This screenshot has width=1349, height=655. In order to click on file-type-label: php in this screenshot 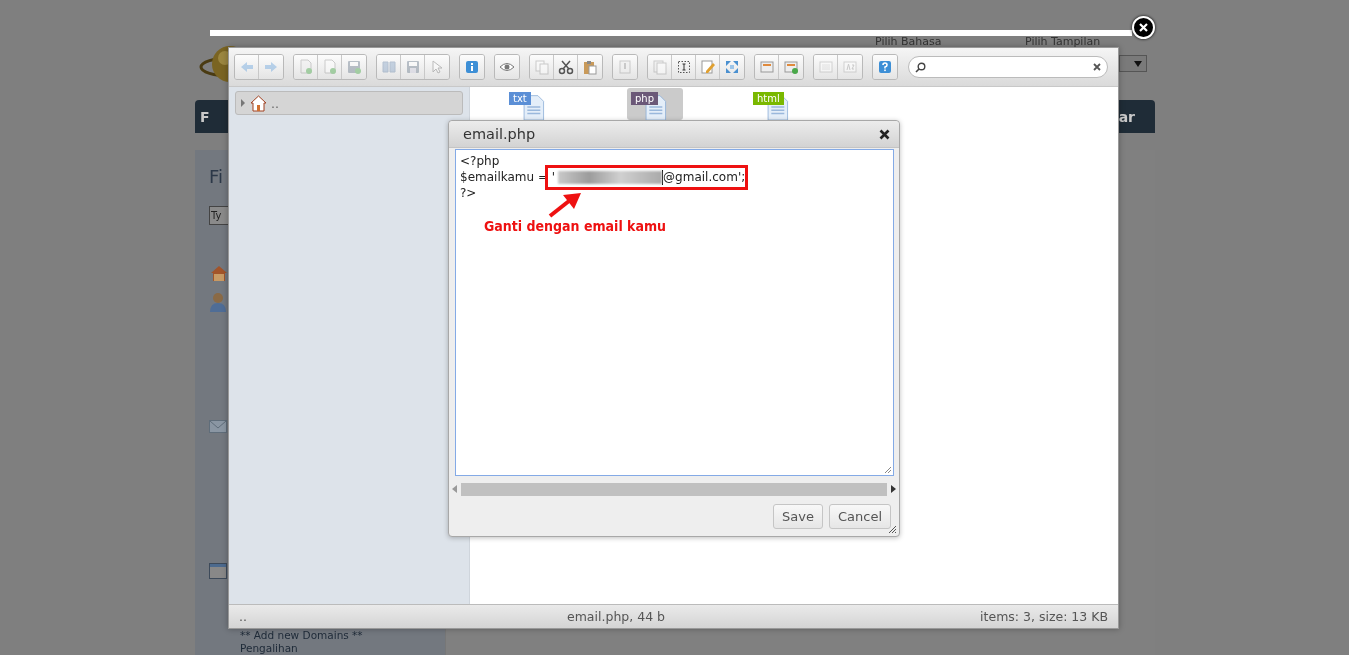, I will do `click(645, 98)`.